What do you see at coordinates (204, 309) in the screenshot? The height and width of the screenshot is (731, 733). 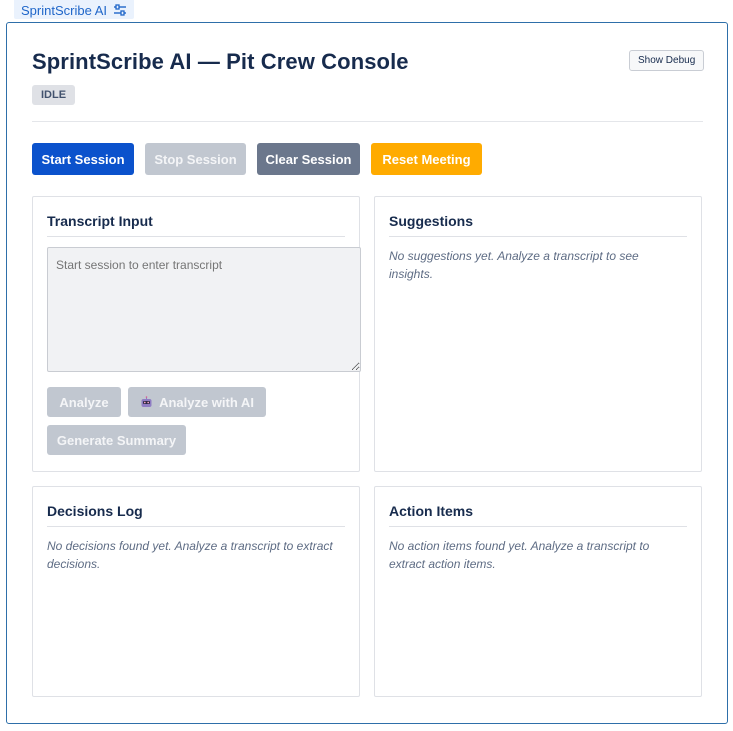 I see `transcript-input` at bounding box center [204, 309].